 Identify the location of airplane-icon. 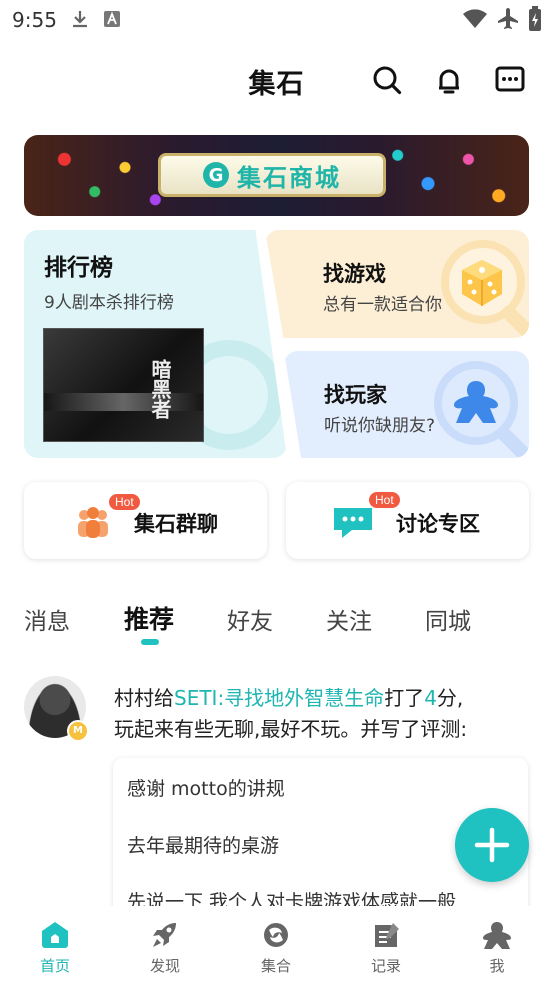
(508, 18).